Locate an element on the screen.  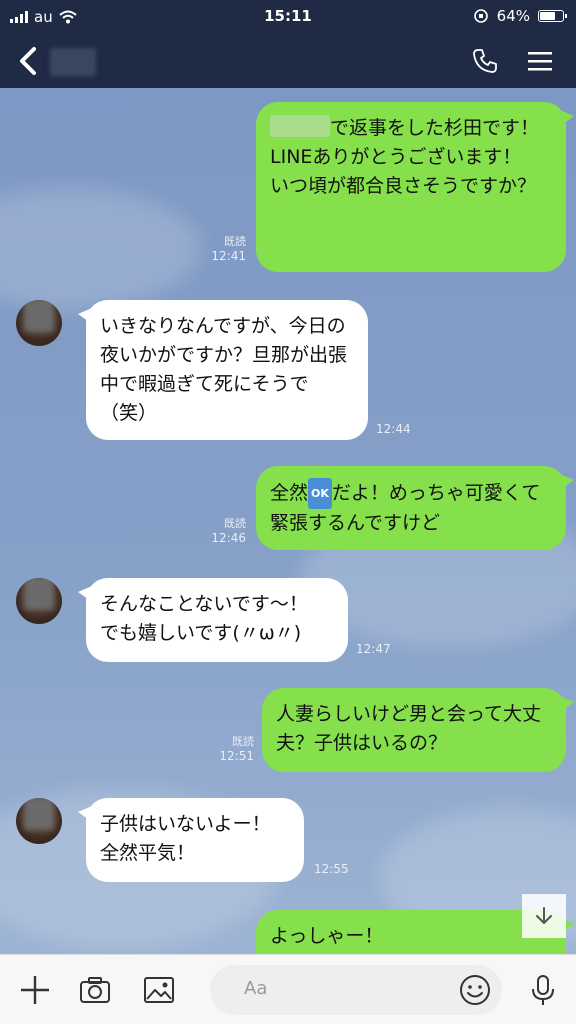
status-right: 64% is located at coordinates (520, 16).